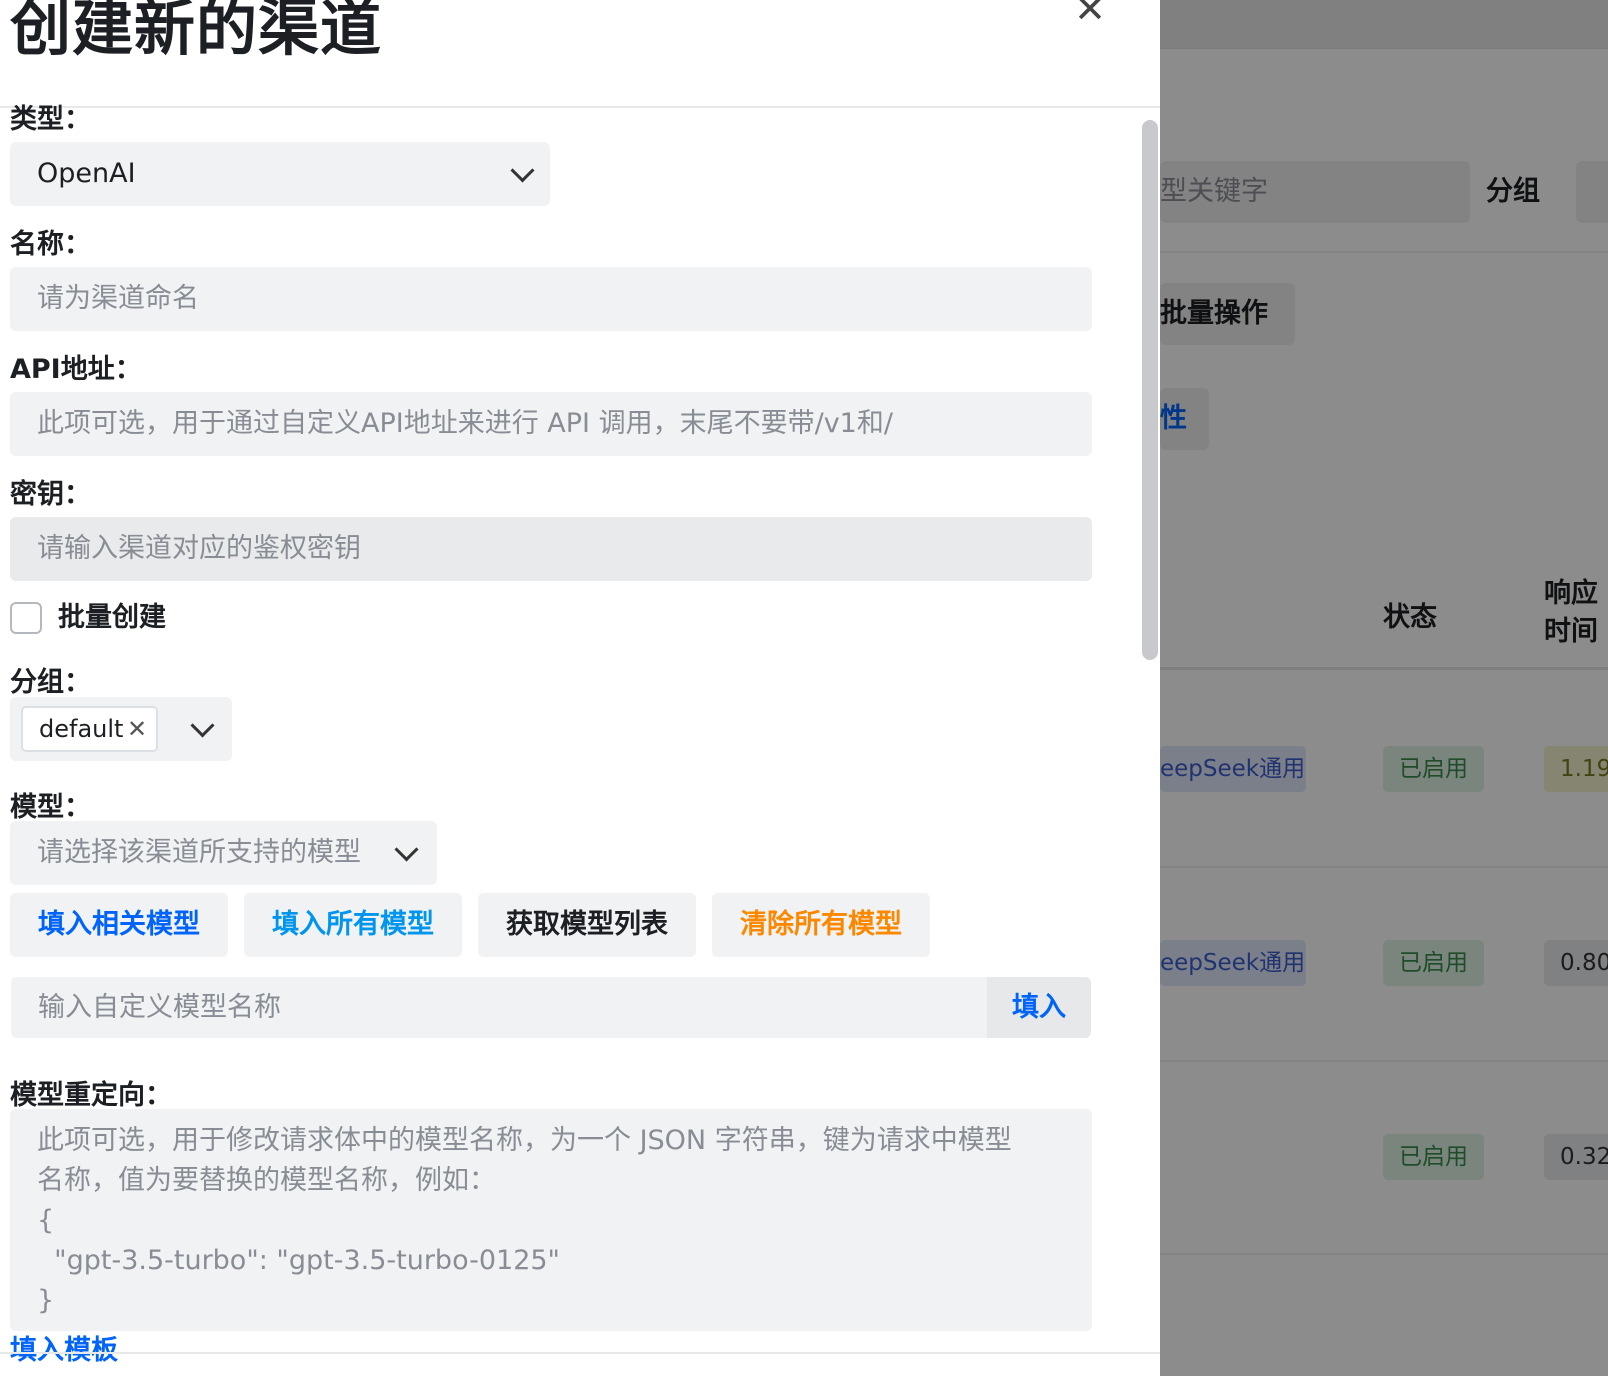 The image size is (1608, 1376). I want to click on fill-all-models-button: 填入所有模型, so click(353, 925).